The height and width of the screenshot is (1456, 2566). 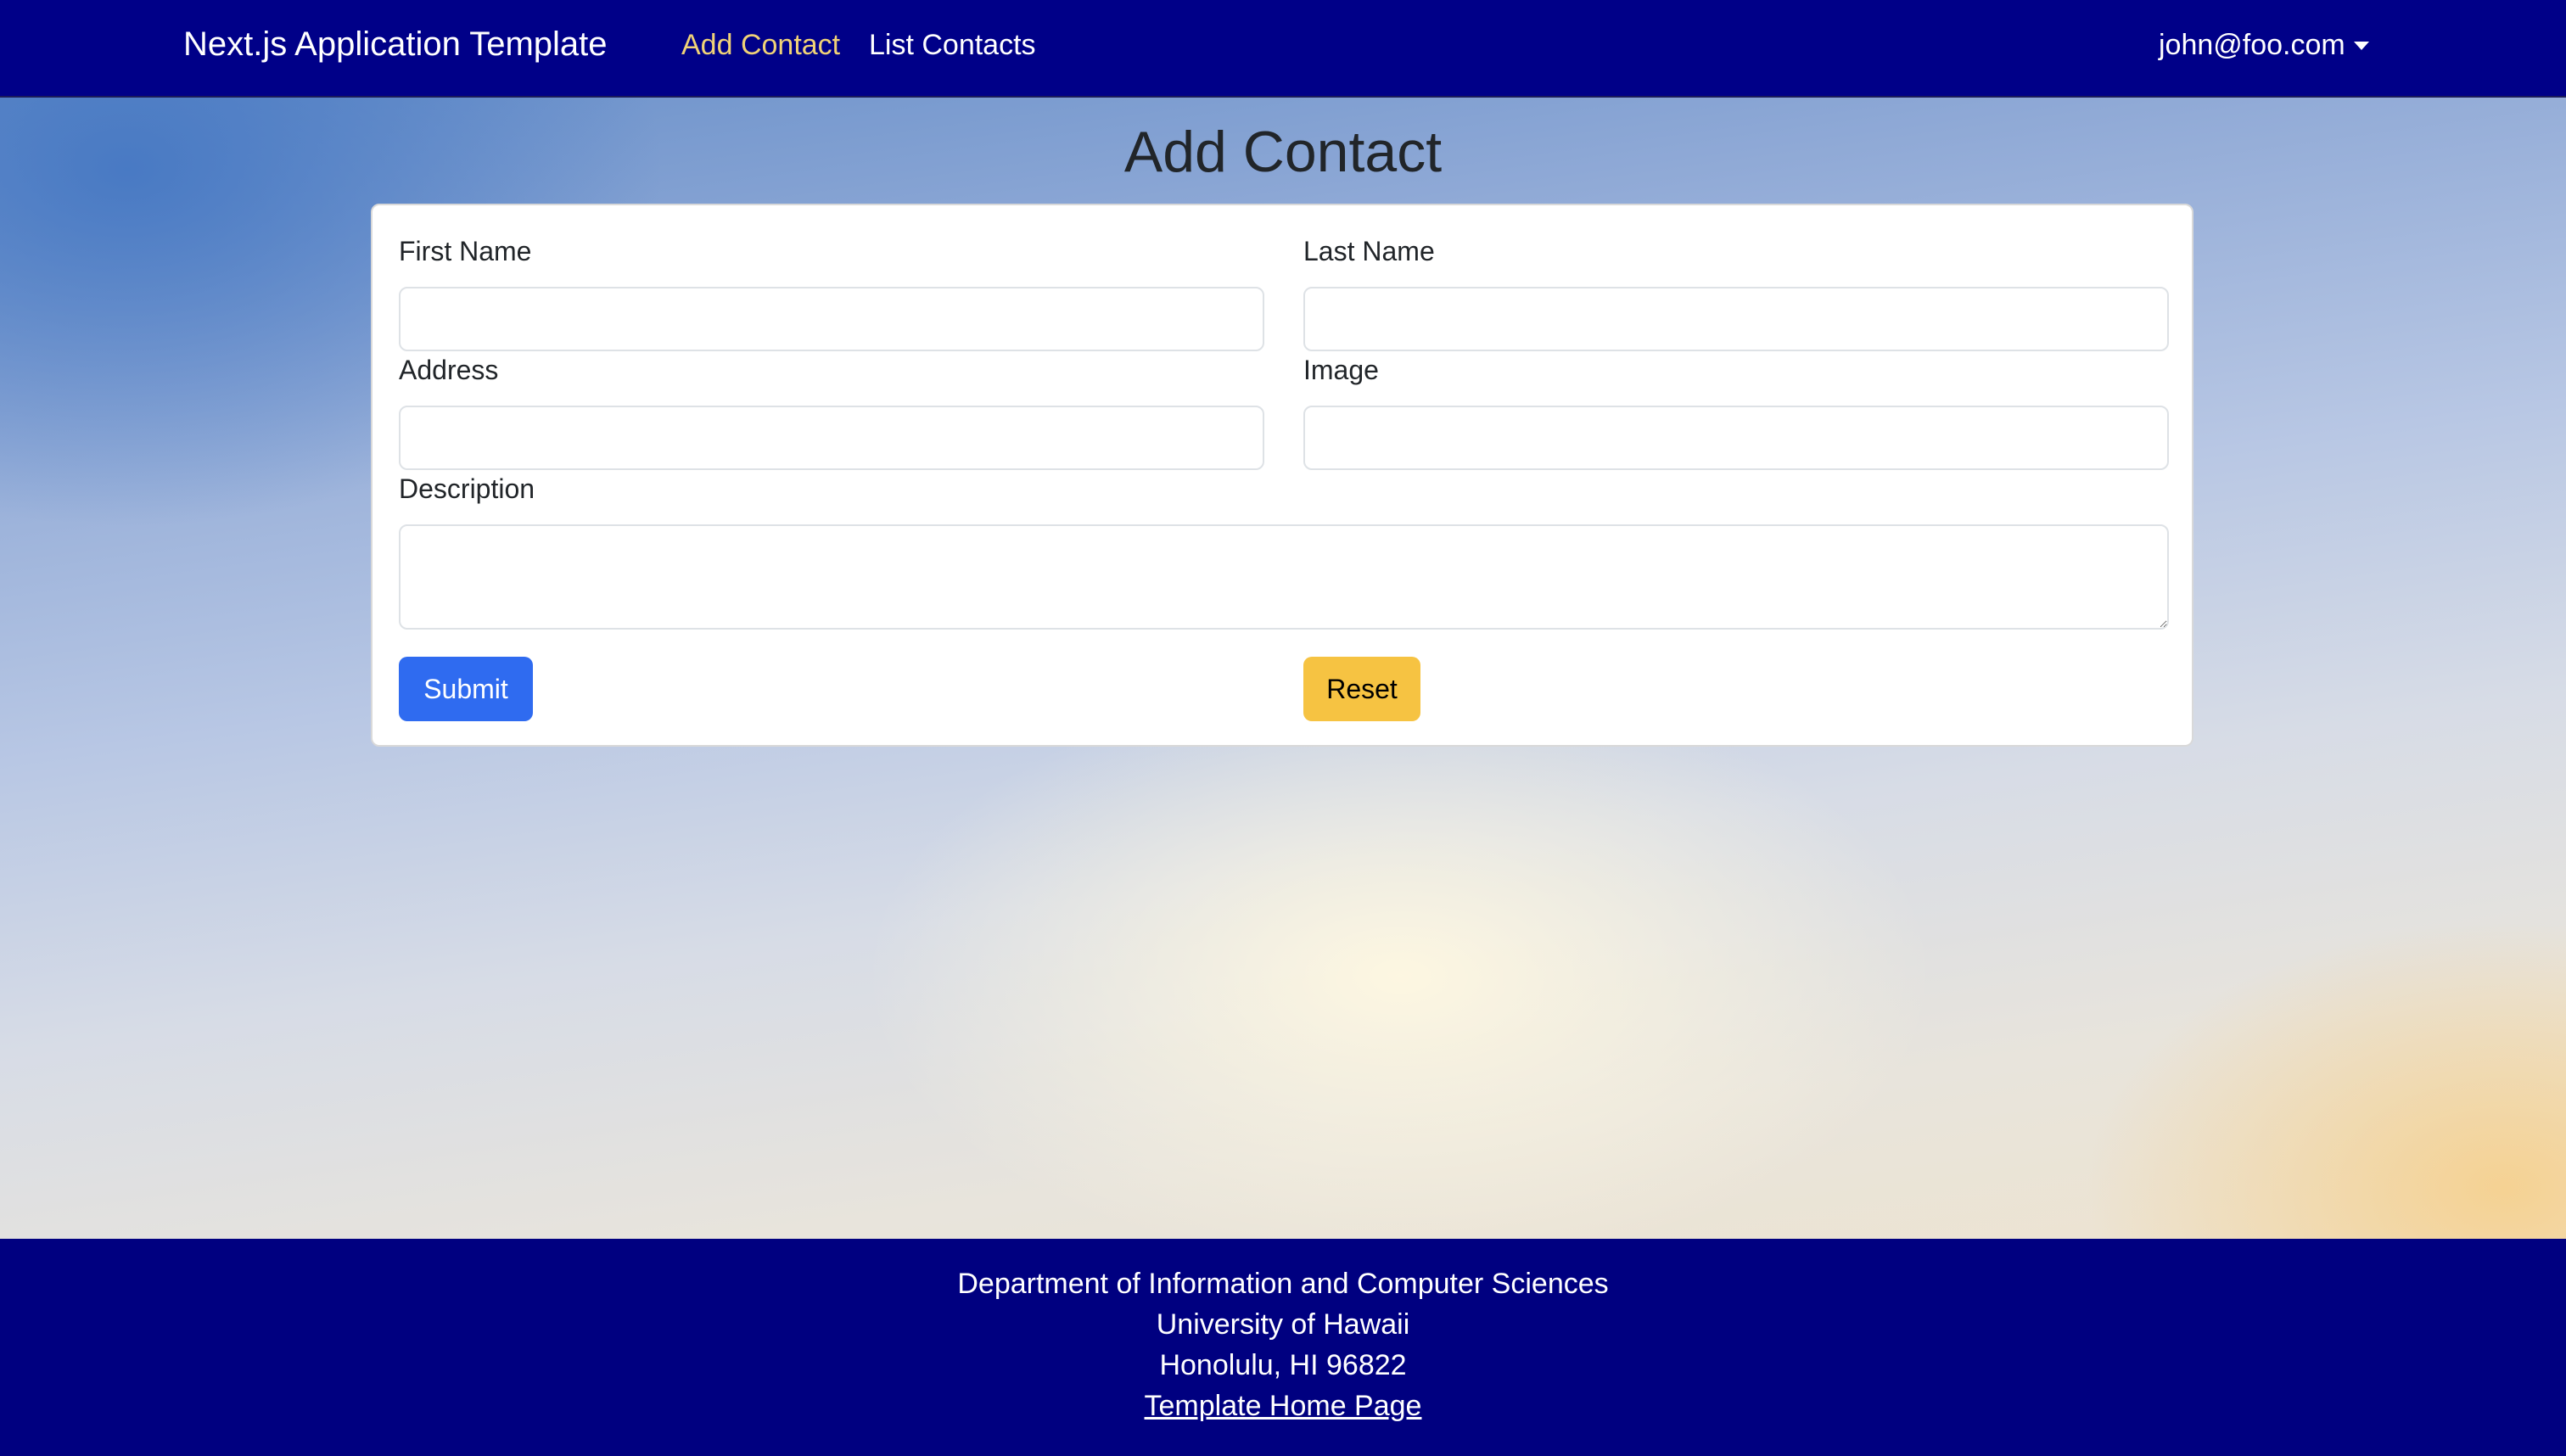 What do you see at coordinates (952, 45) in the screenshot?
I see `nav-link-list-contacts: List Contacts` at bounding box center [952, 45].